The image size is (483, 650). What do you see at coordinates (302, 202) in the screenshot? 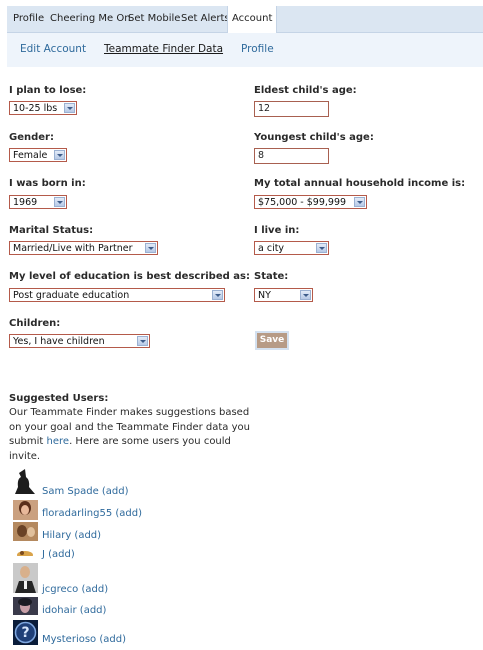
I see `income-value: $75,000 - $99,999` at bounding box center [302, 202].